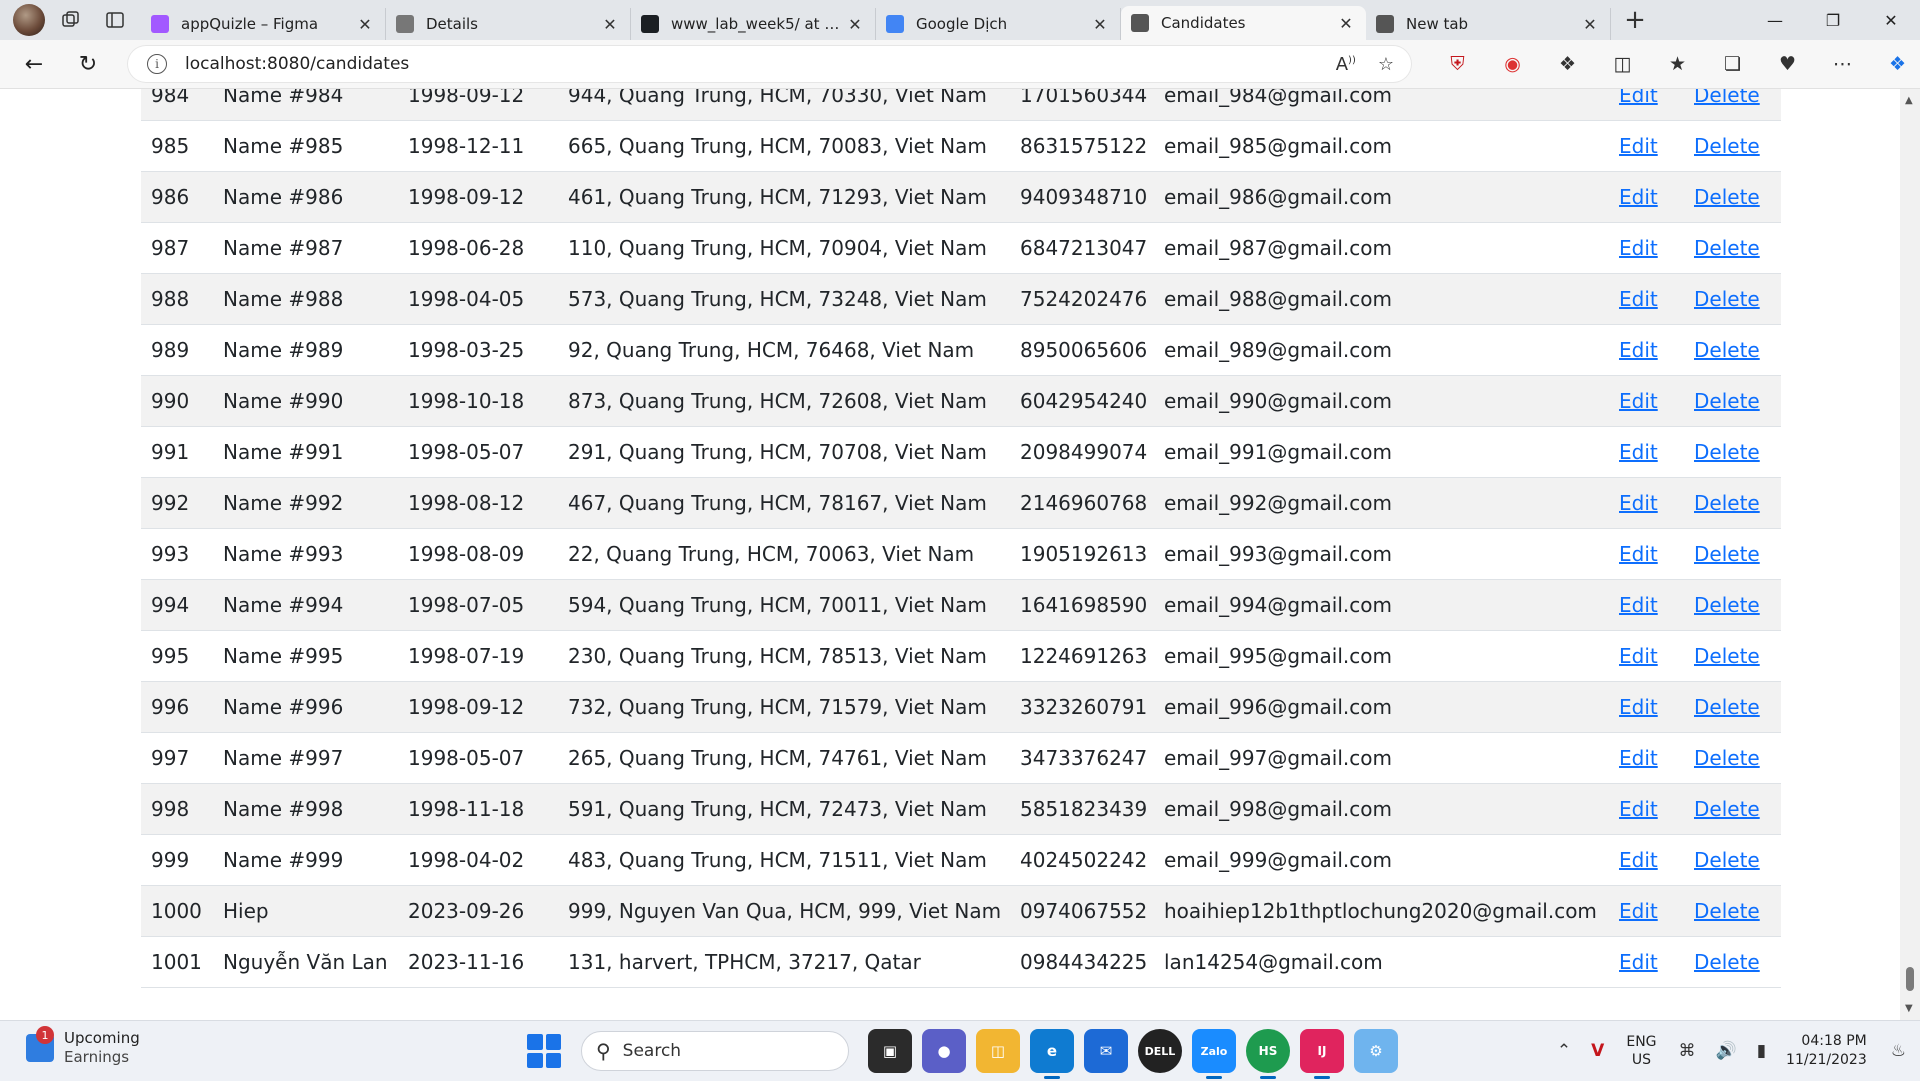 The width and height of the screenshot is (1920, 1081). I want to click on browser-tab: Candidates ✕, so click(1243, 23).